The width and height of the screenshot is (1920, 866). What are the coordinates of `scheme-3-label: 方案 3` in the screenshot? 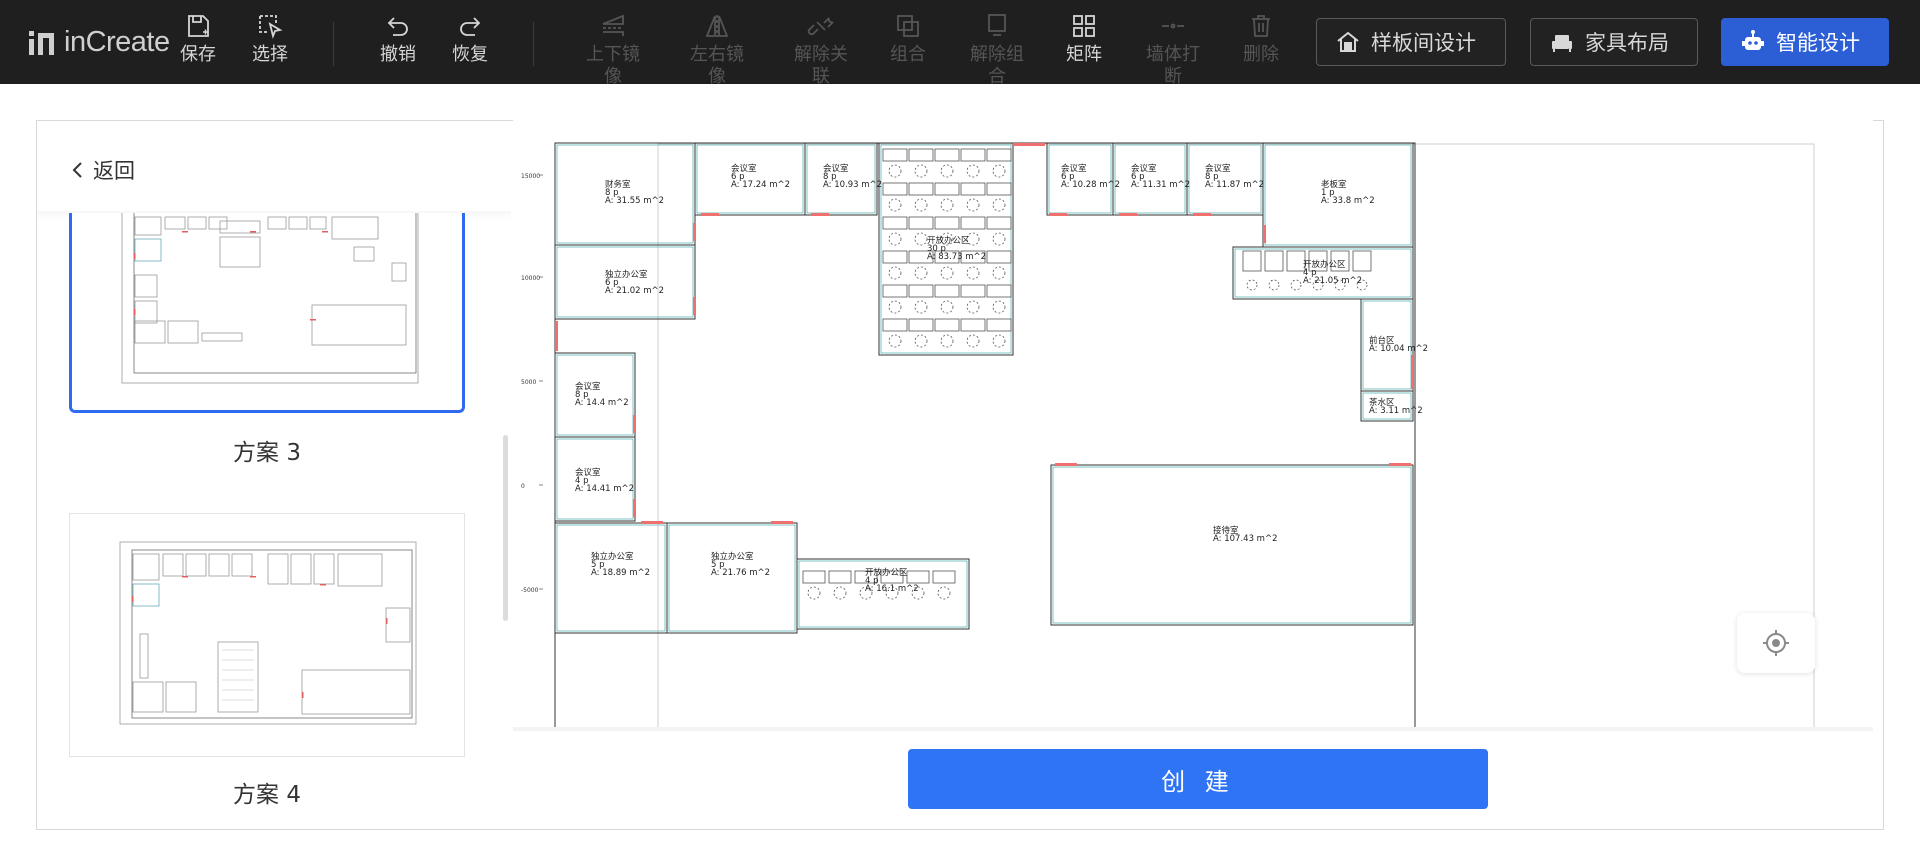 It's located at (267, 450).